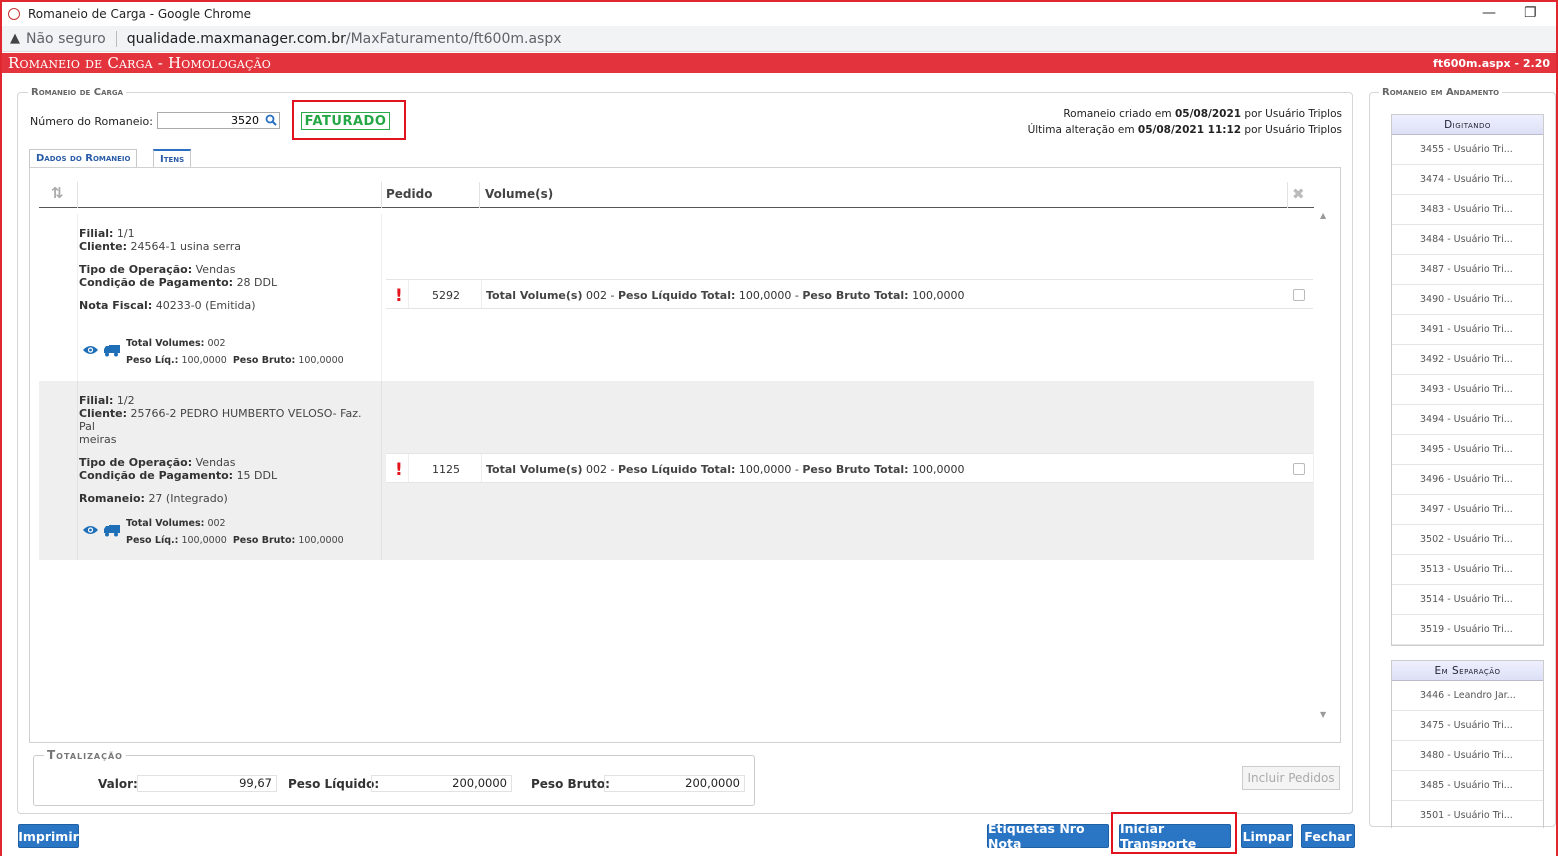 This screenshot has width=1558, height=856. What do you see at coordinates (14, 14) in the screenshot?
I see `chrome-app-icon` at bounding box center [14, 14].